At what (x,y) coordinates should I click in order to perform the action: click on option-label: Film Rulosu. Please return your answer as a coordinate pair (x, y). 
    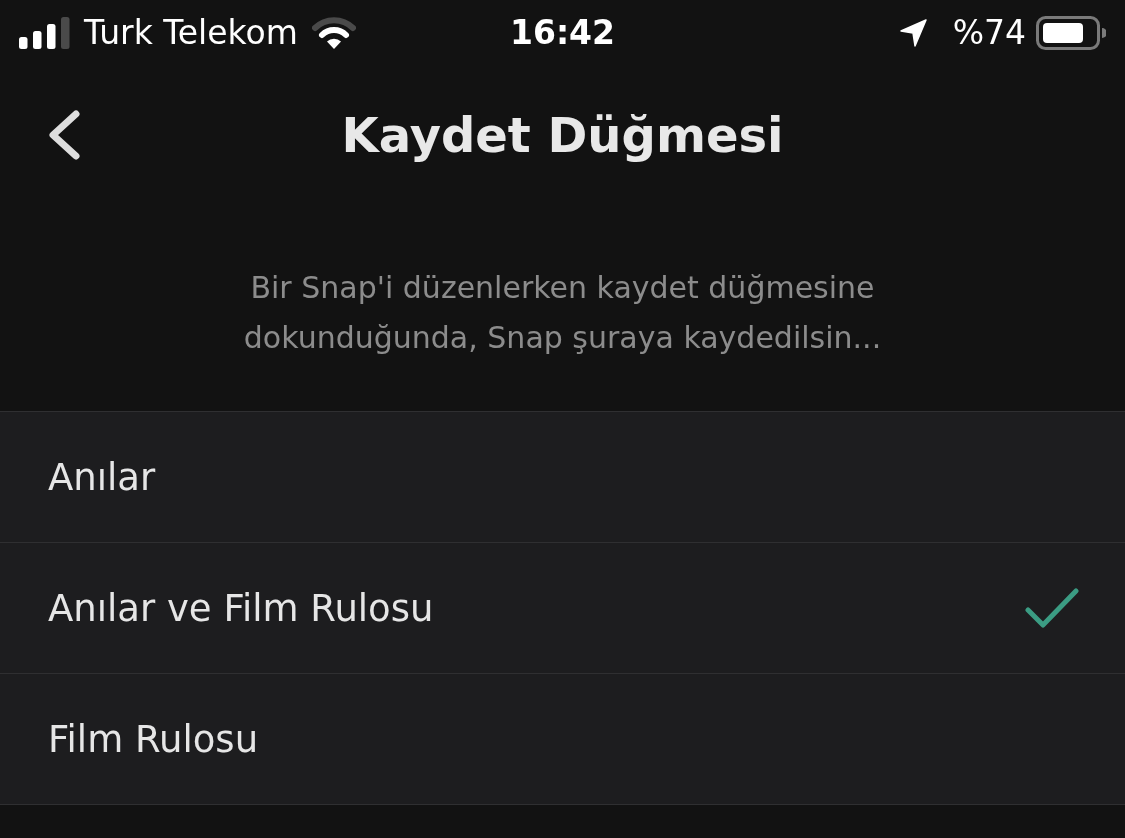
    Looking at the image, I should click on (153, 739).